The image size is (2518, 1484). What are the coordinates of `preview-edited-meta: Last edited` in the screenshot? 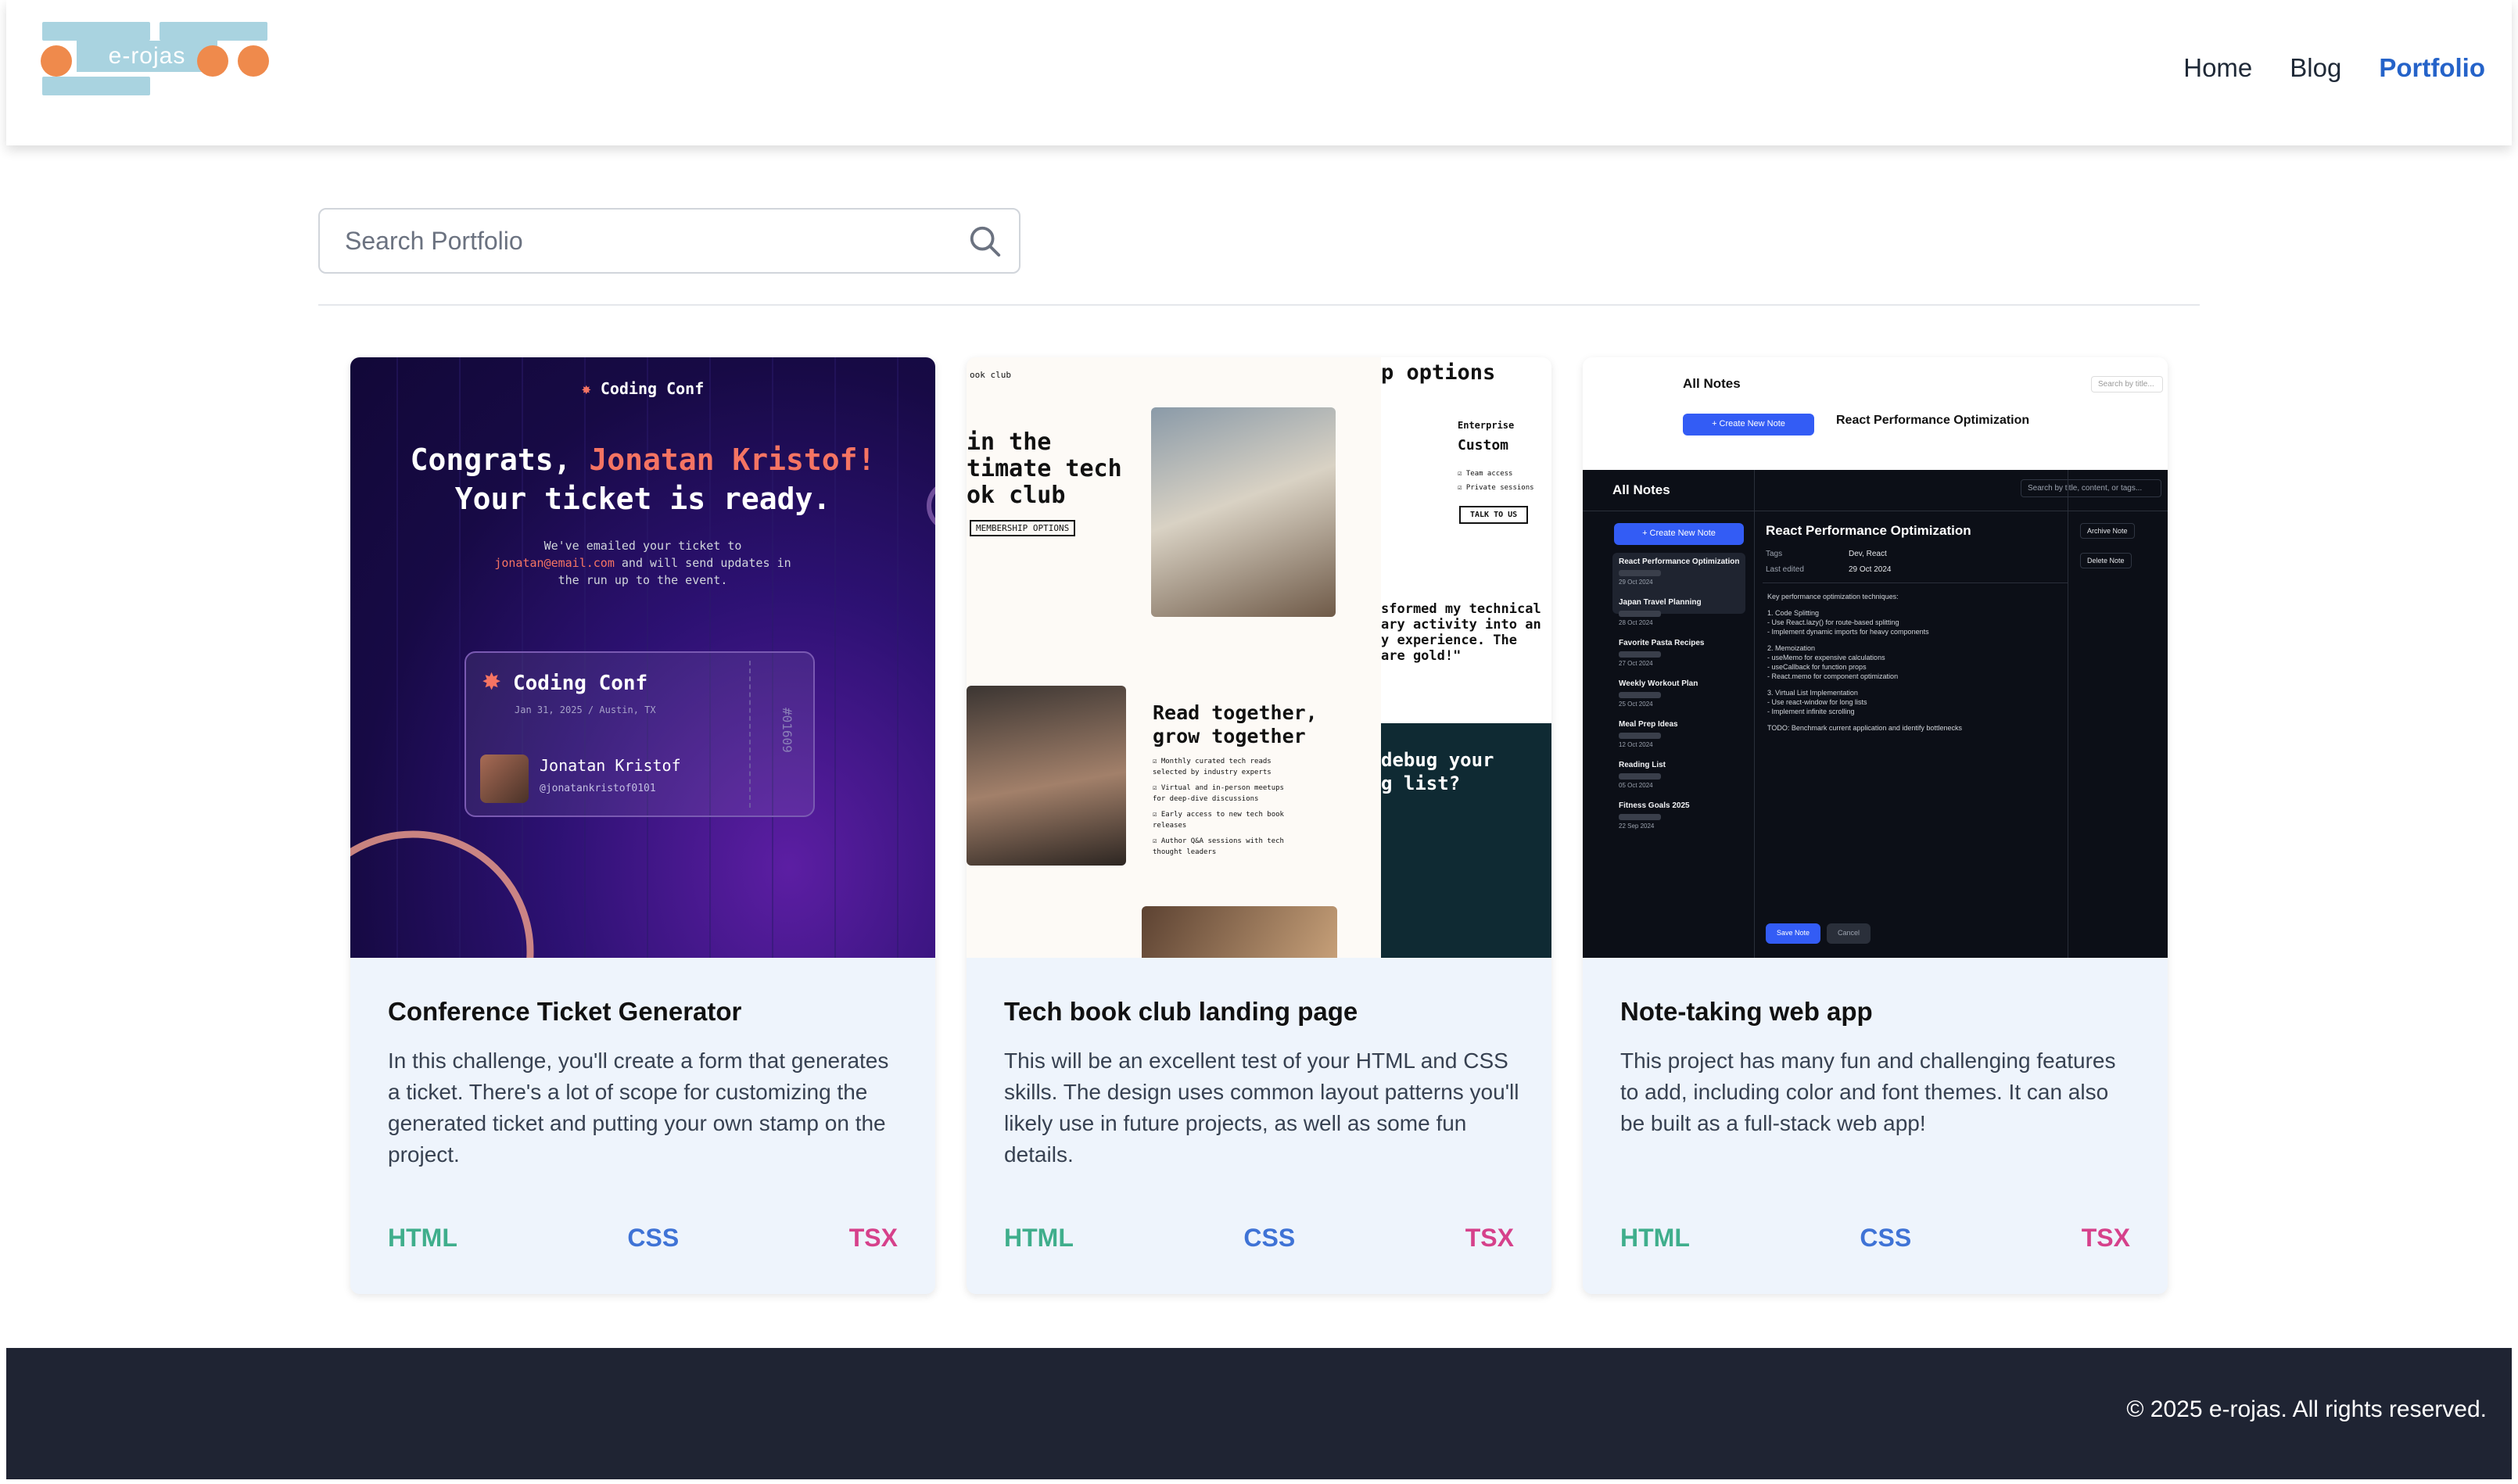 It's located at (1785, 569).